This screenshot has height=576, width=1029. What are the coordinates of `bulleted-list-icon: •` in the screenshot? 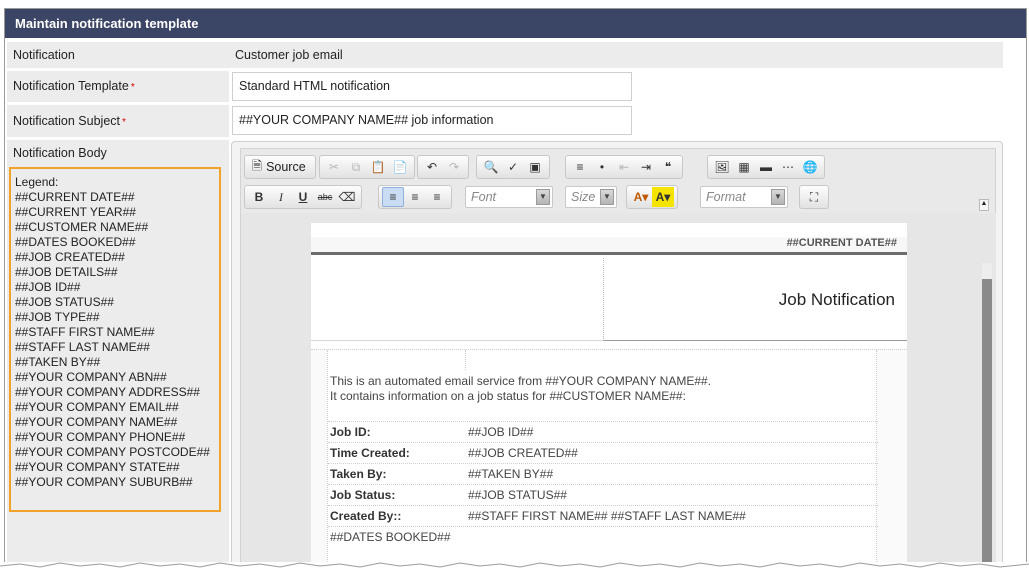 It's located at (602, 167).